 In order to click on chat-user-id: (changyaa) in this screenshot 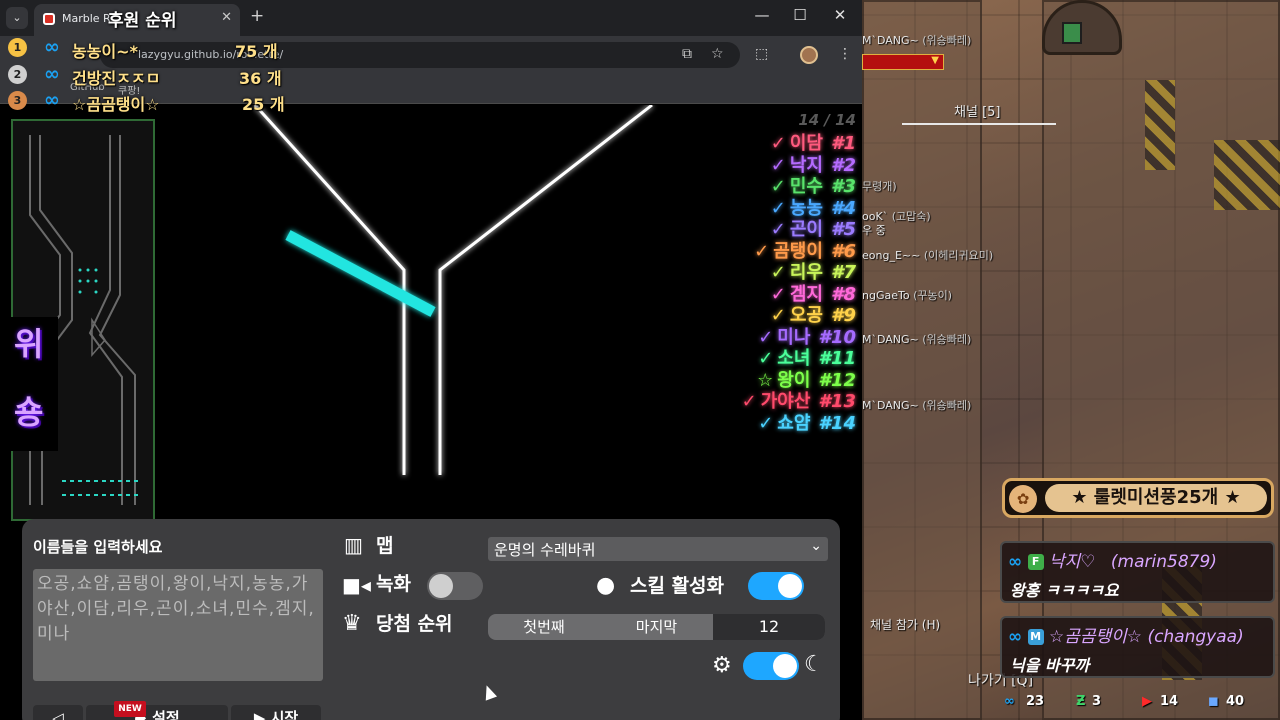, I will do `click(1195, 637)`.